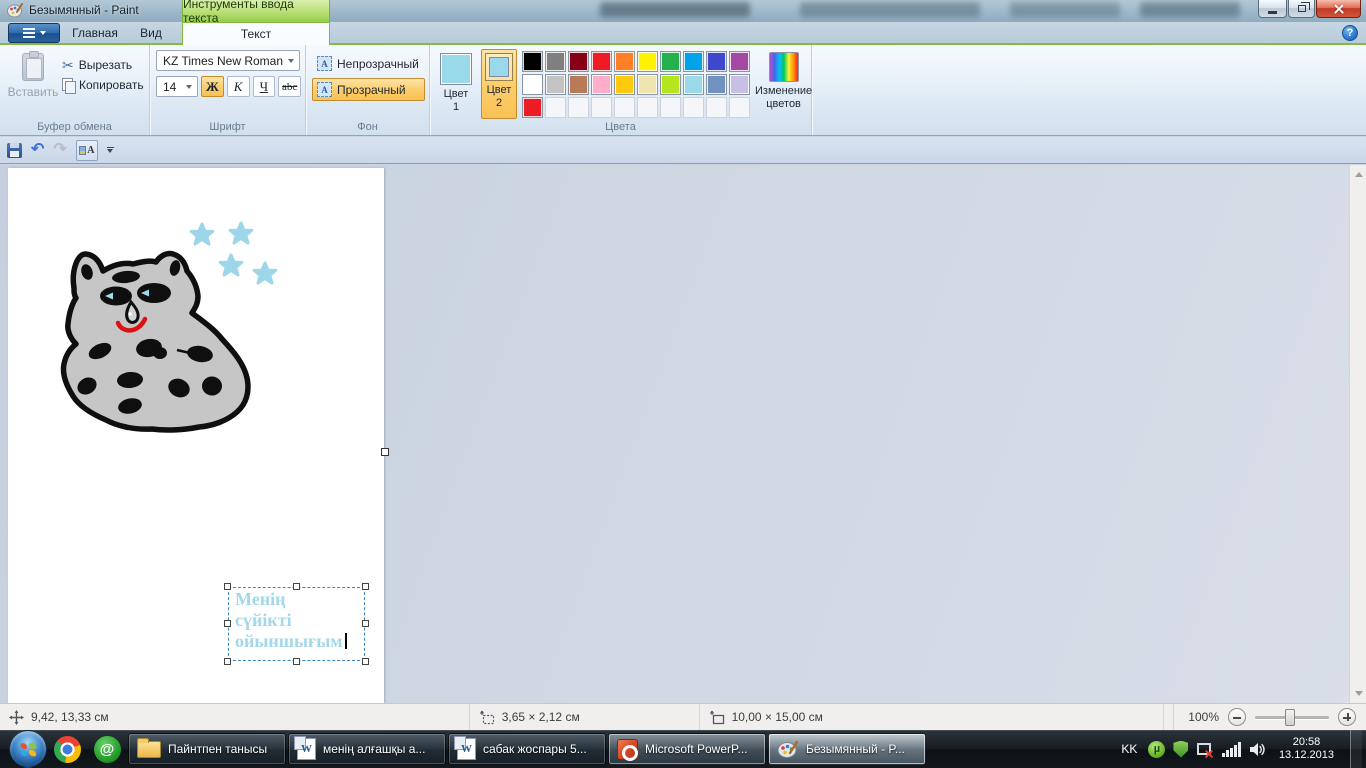 The width and height of the screenshot is (1366, 768). I want to click on transparent-background-button: A Прозрачный, so click(368, 89).